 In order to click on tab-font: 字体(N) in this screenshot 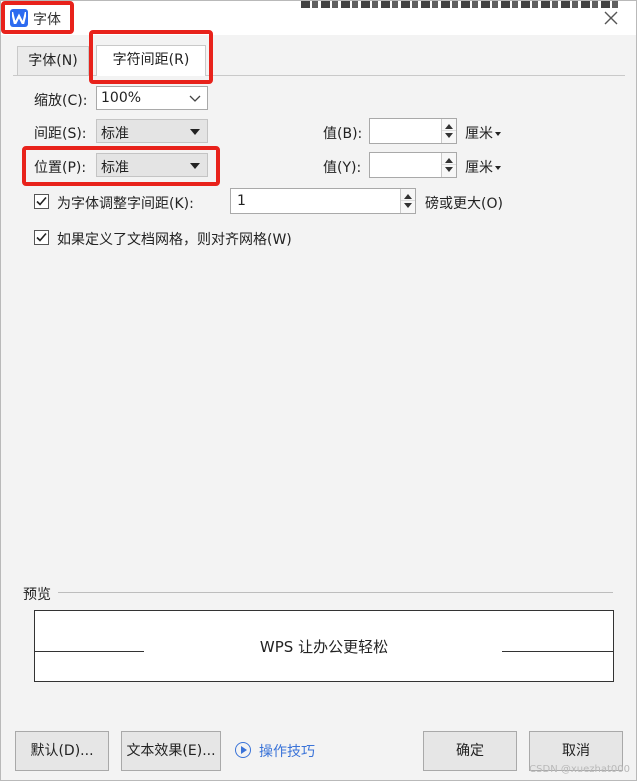, I will do `click(53, 60)`.